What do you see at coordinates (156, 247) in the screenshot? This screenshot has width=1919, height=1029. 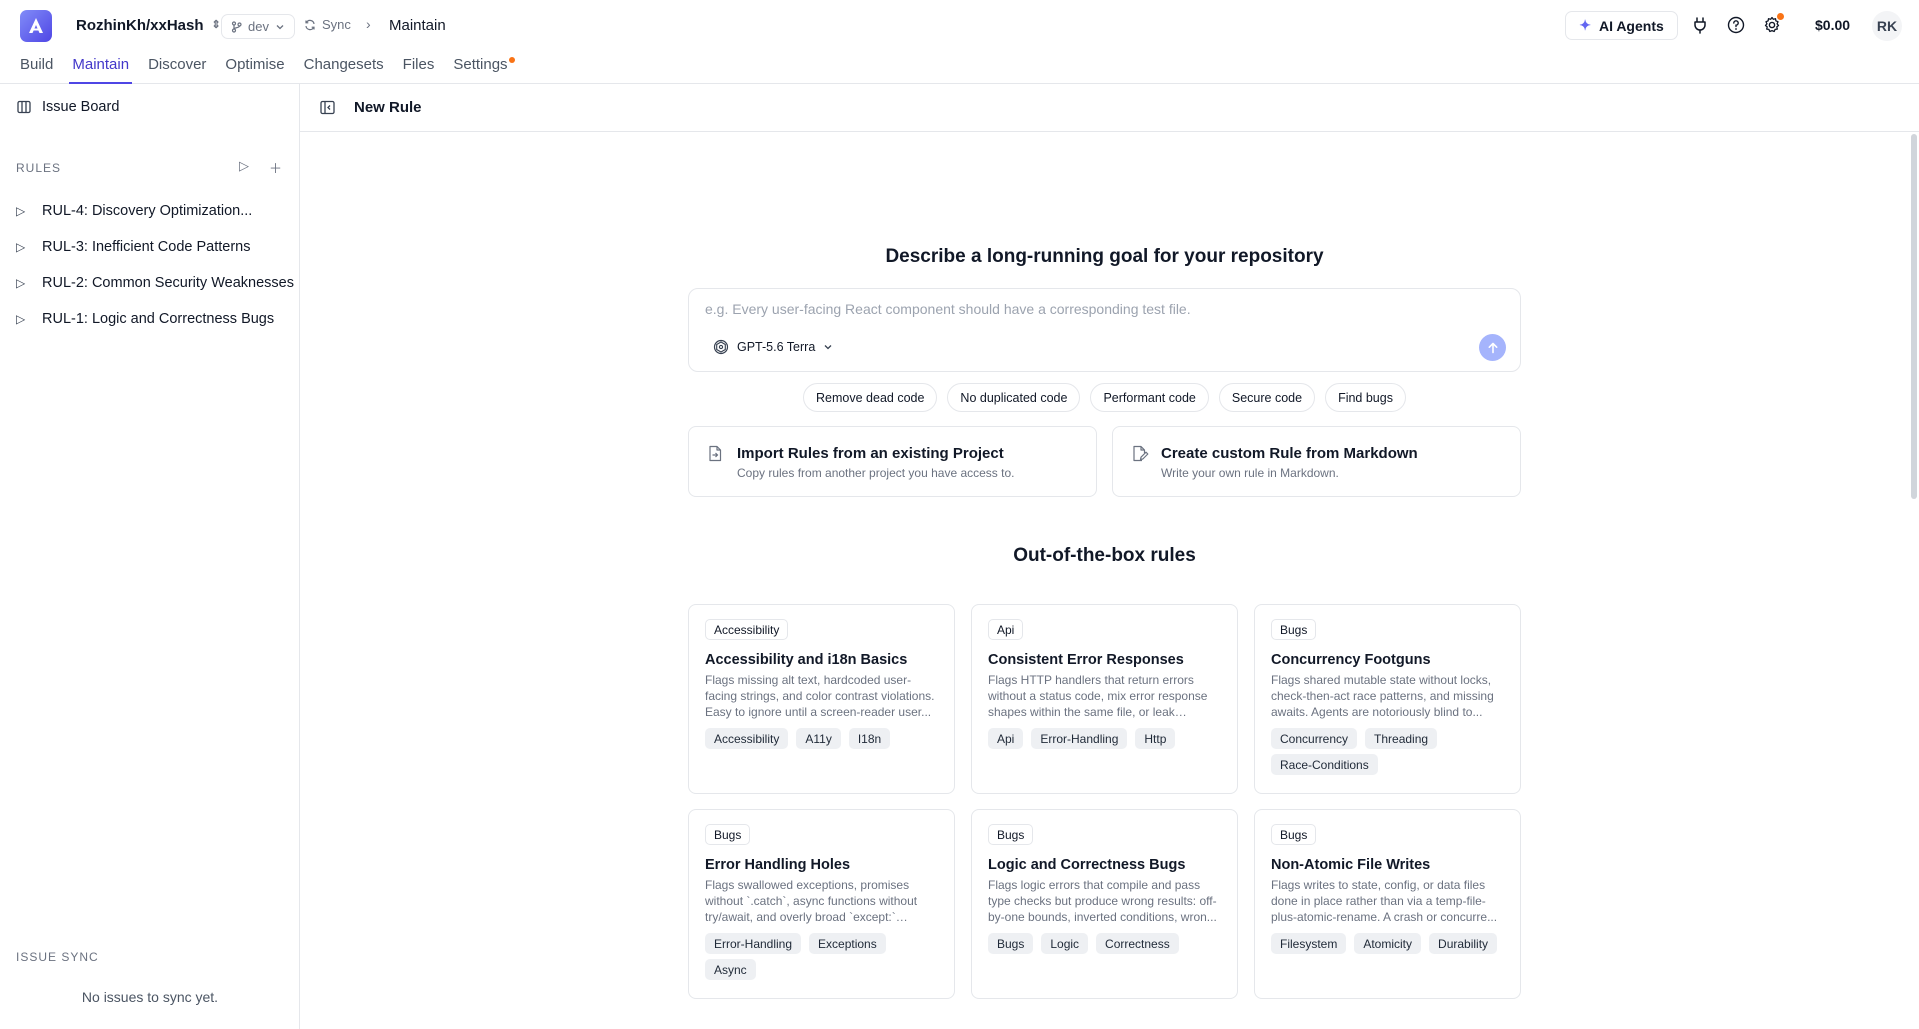 I see `sidebar-item-rul-3: ▷ RUL-3: Inefficient Code Patterns` at bounding box center [156, 247].